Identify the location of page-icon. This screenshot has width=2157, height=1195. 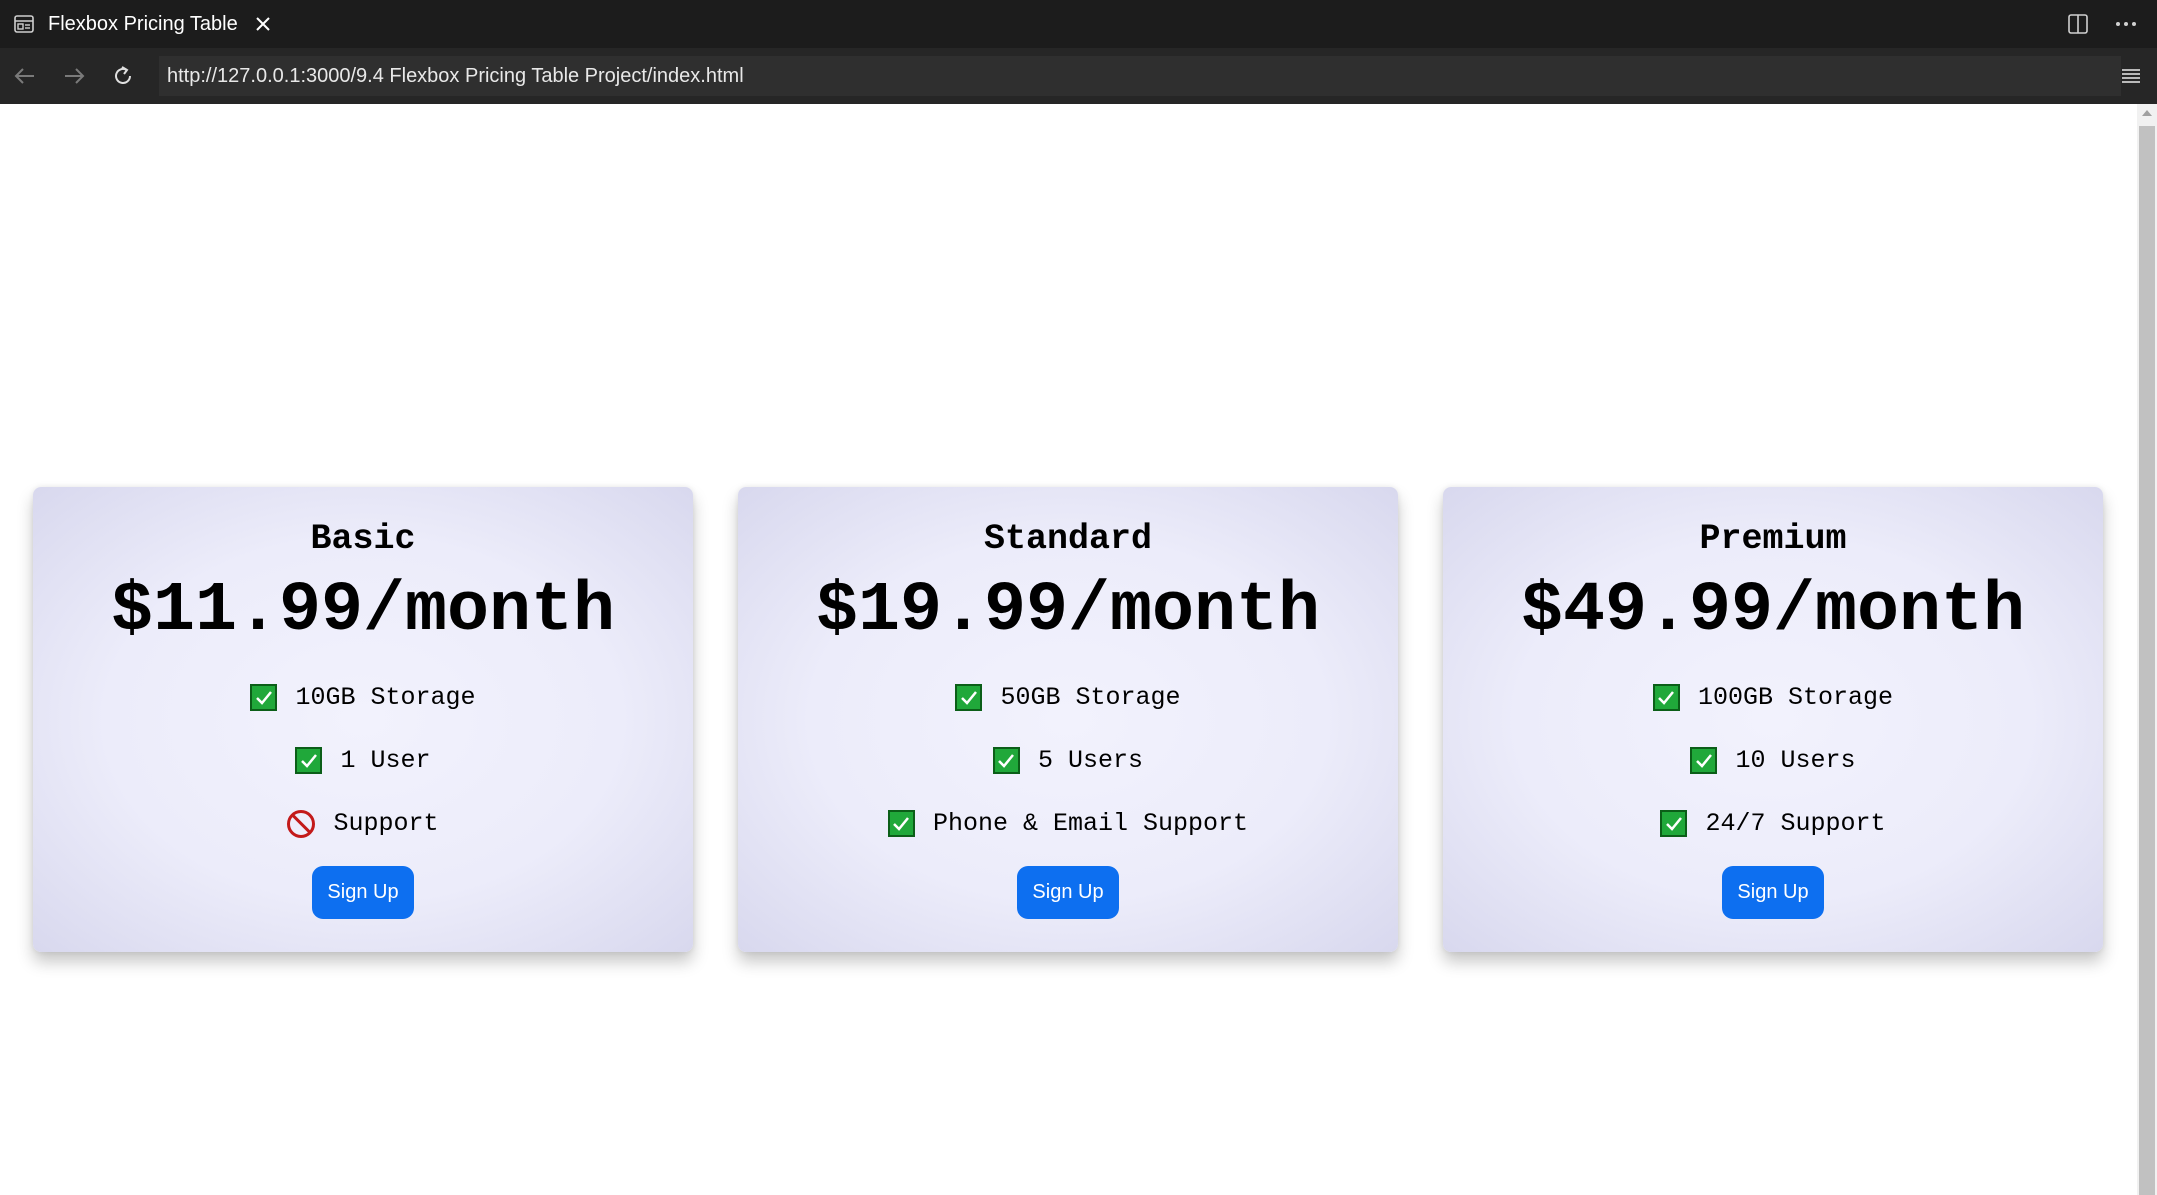
(25, 24).